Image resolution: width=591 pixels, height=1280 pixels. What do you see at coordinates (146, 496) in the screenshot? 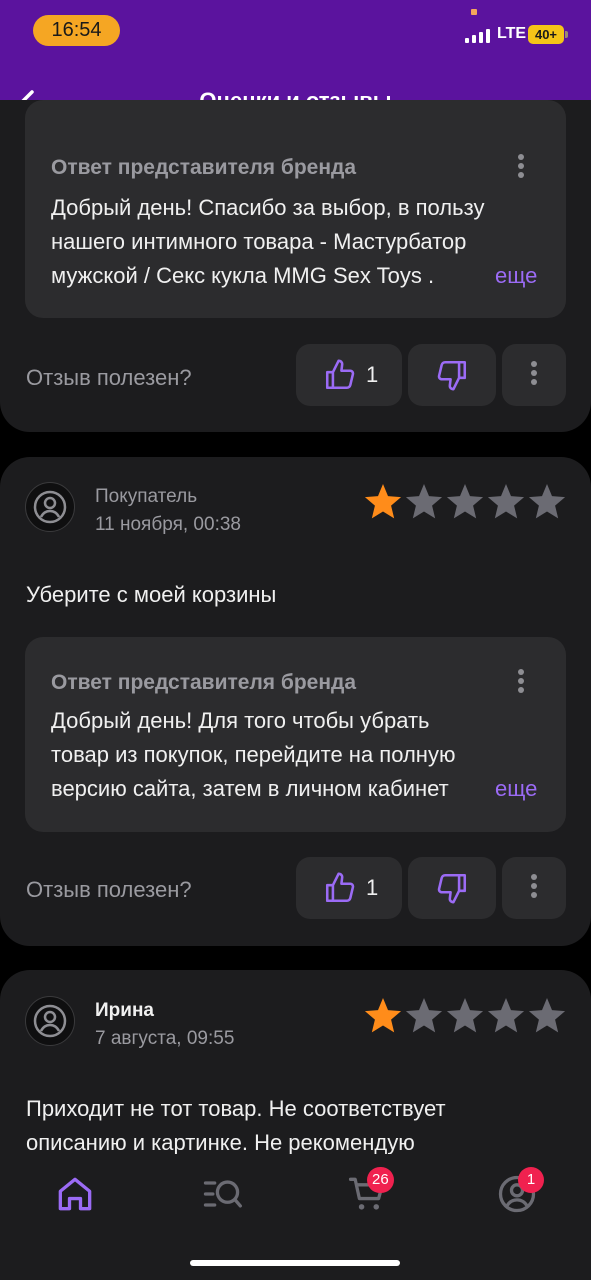
I see `review-author: Покупатель` at bounding box center [146, 496].